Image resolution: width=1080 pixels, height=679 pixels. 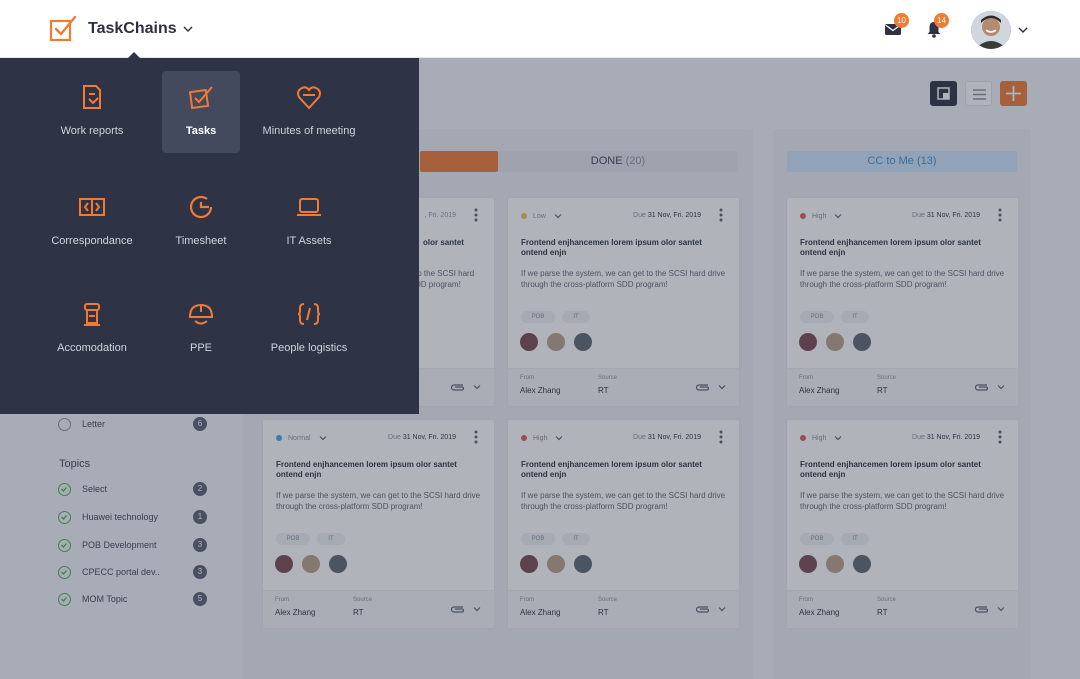 I want to click on taskchains-logo-icon, so click(x=63, y=28).